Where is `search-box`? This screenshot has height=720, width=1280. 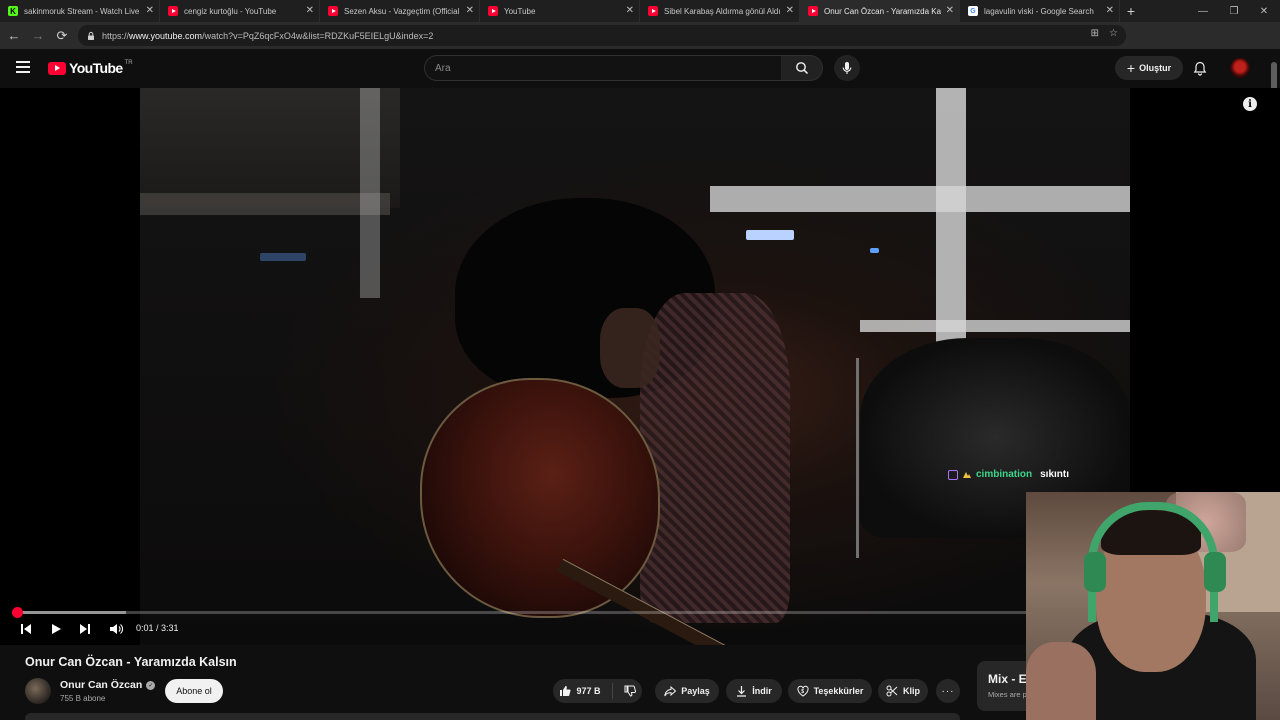 search-box is located at coordinates (603, 68).